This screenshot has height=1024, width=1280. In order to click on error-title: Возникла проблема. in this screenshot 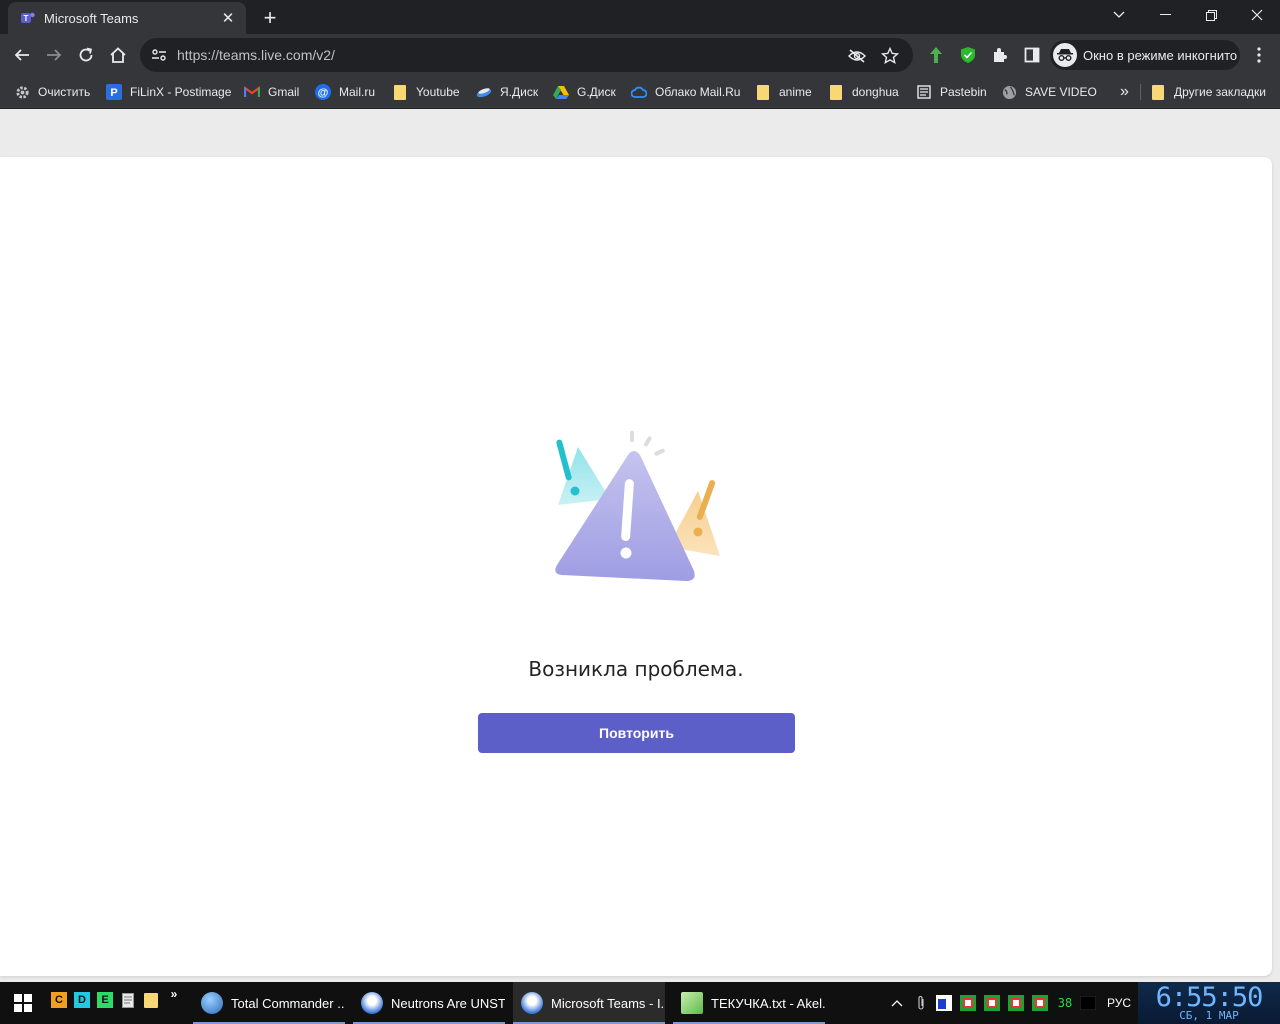, I will do `click(636, 669)`.